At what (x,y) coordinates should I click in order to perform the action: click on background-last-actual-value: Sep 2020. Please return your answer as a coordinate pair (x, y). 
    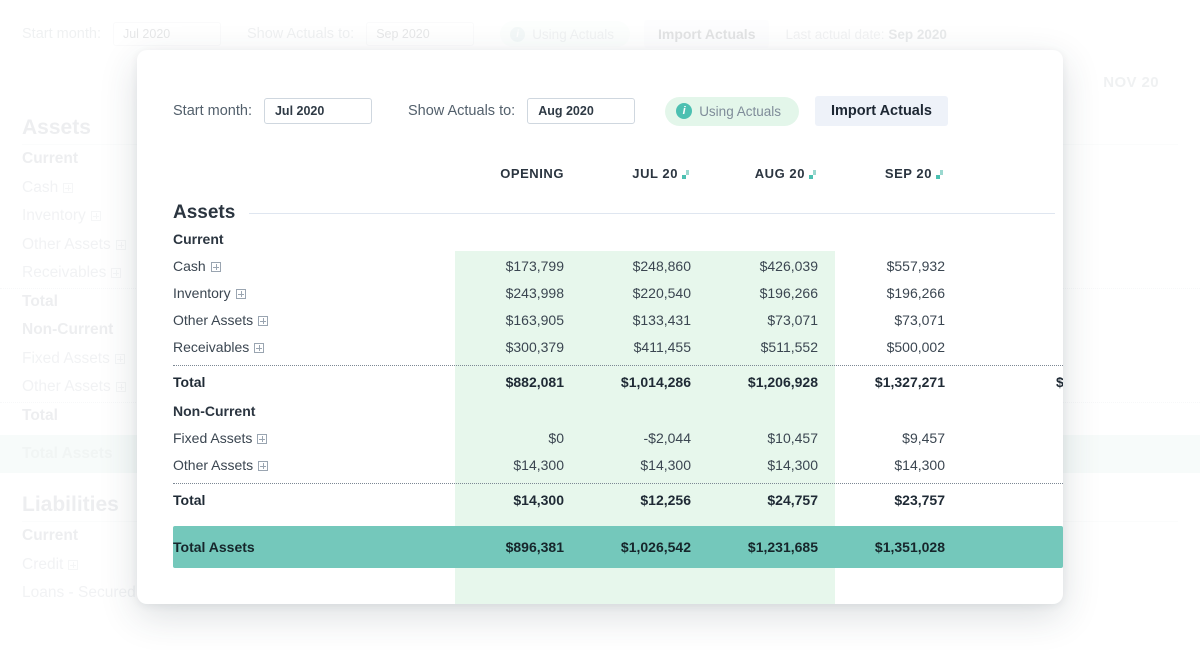
    Looking at the image, I should click on (917, 34).